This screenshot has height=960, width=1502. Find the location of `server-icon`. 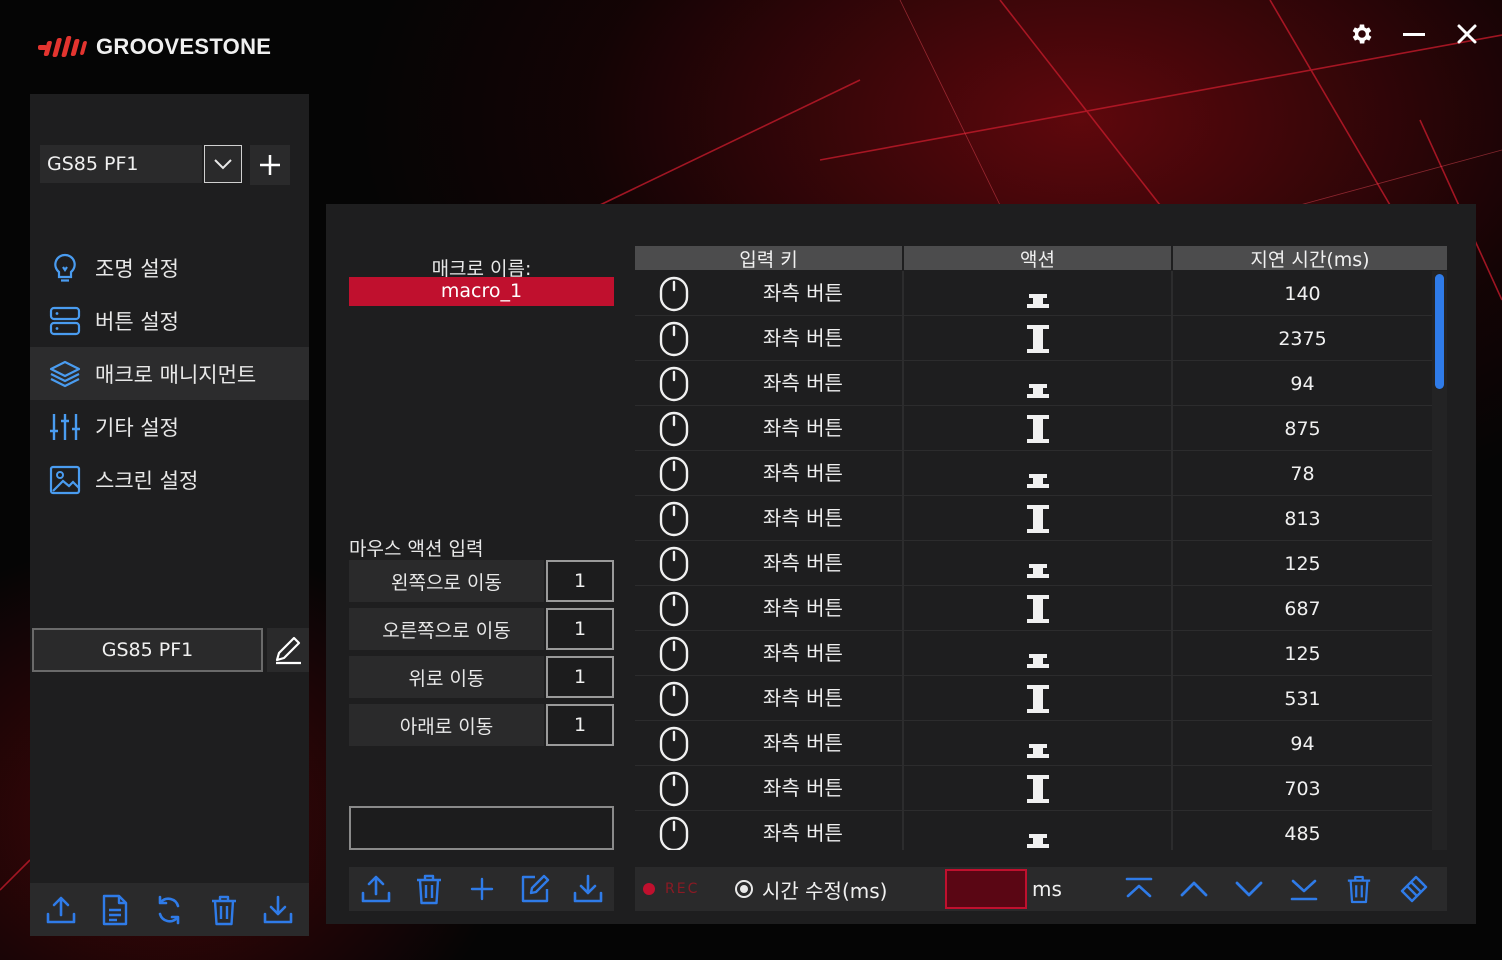

server-icon is located at coordinates (65, 321).